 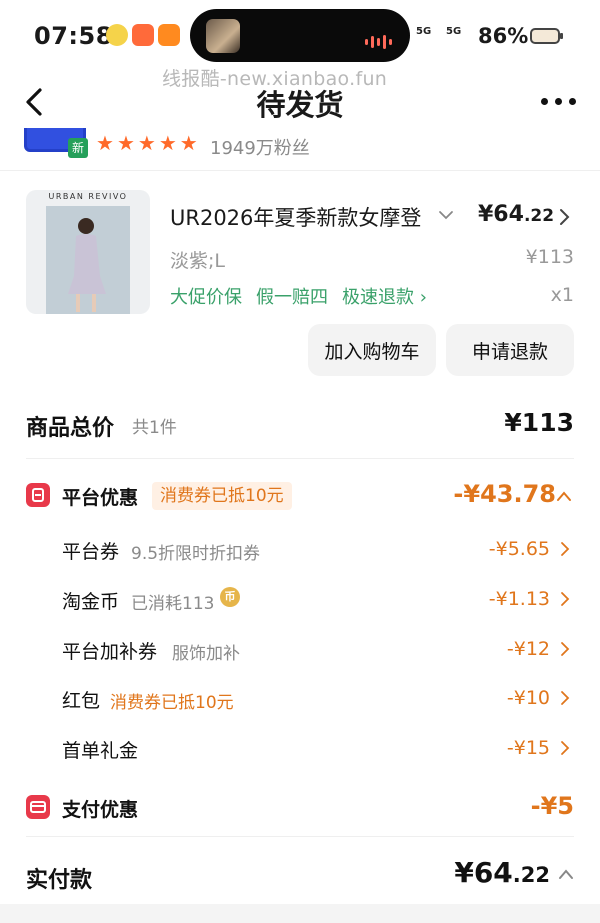 I want to click on shop-fans: 1949万粉丝, so click(x=260, y=148).